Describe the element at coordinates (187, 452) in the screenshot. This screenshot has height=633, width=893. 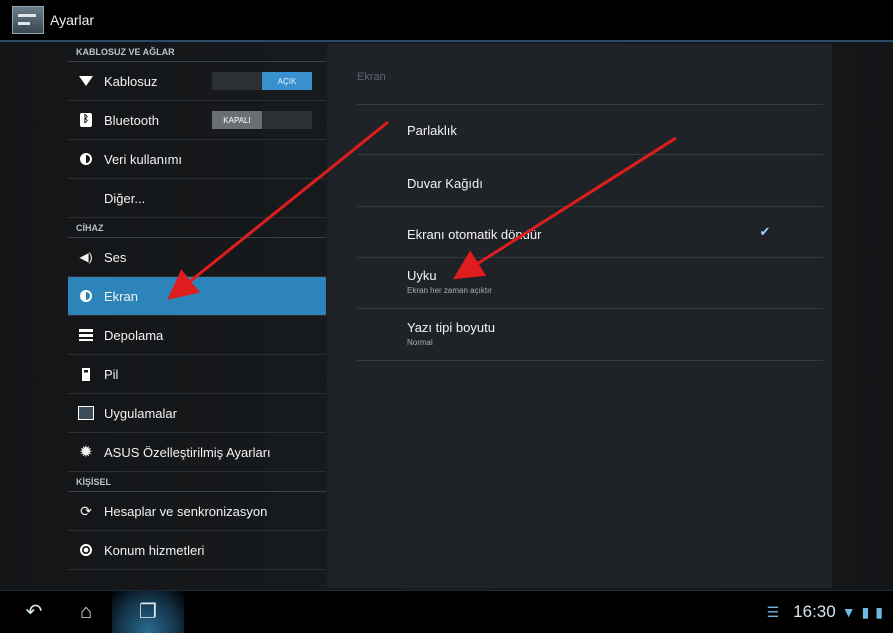
I see `asus-label: ASUS Özelleştirilmiş Ayarları` at that location.